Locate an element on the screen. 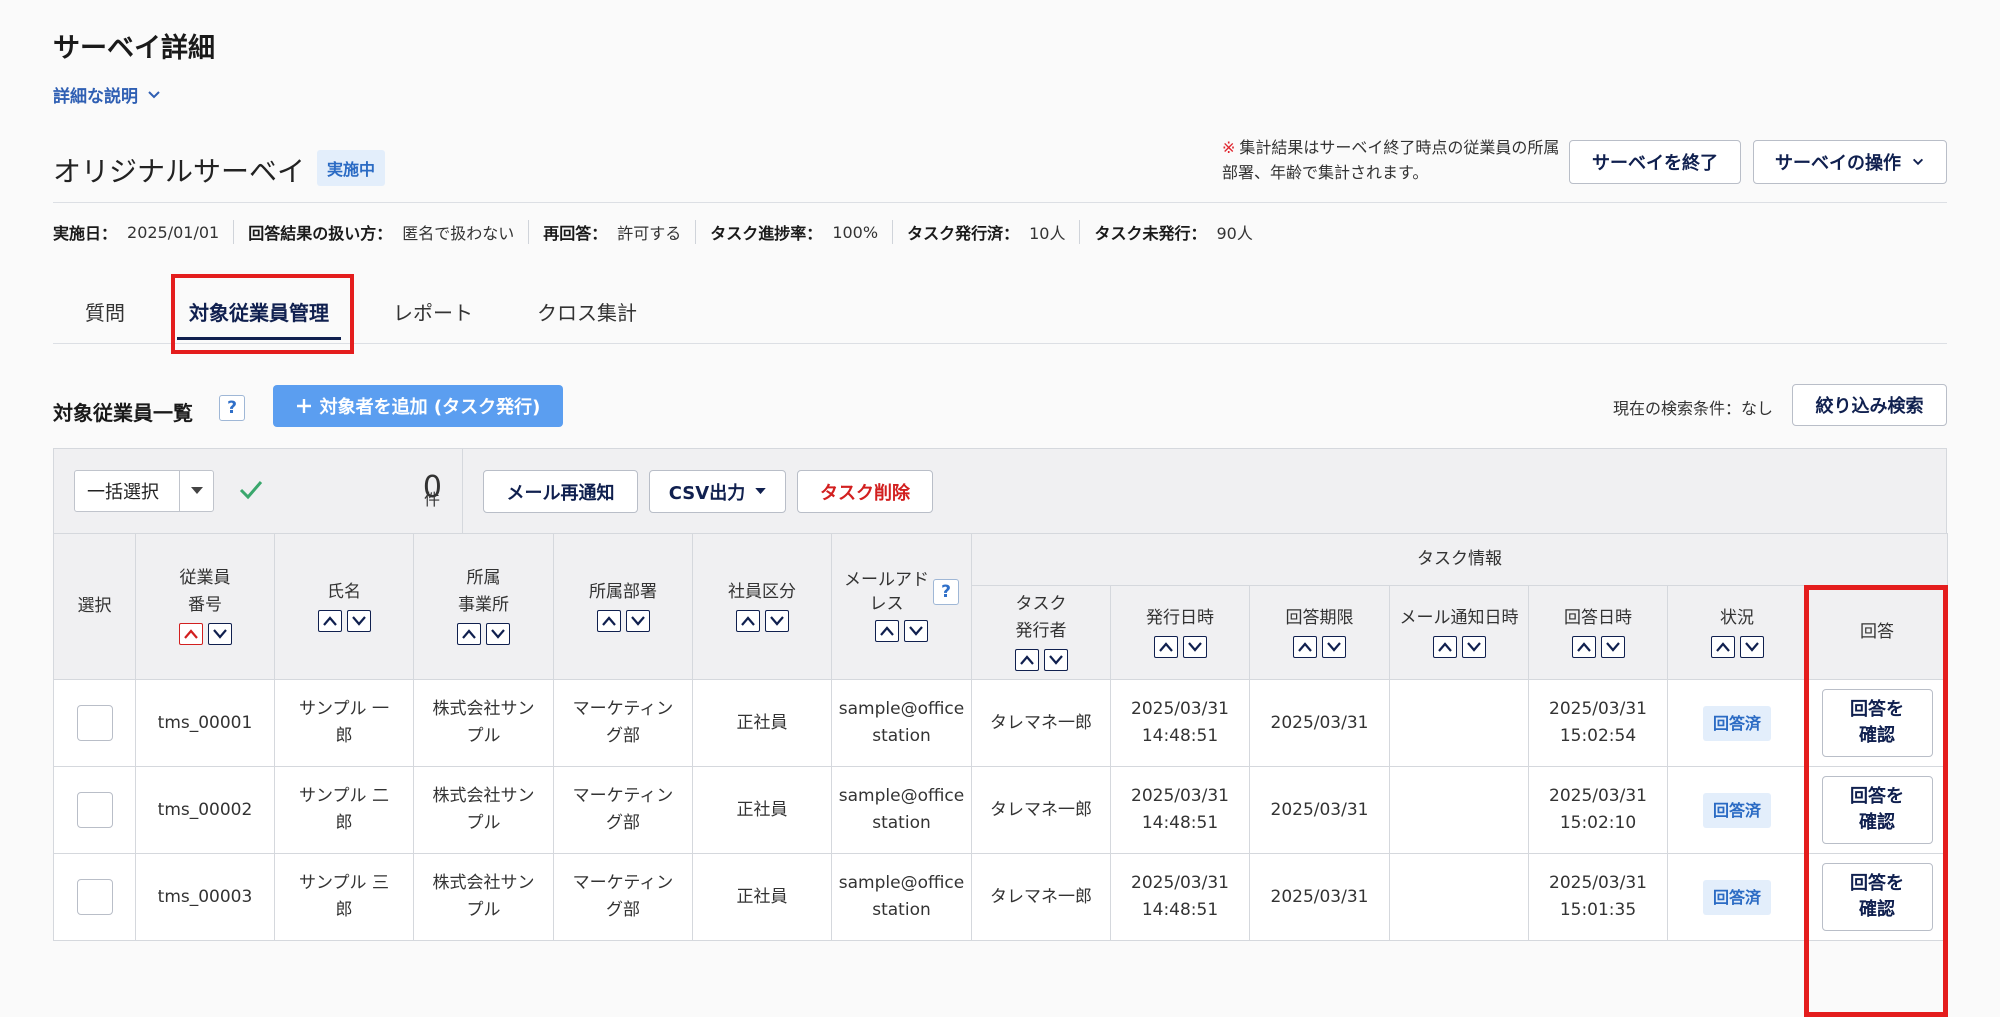 Image resolution: width=2000 pixels, height=1017 pixels. bulk-select-dropdown: 一括選択 is located at coordinates (144, 491).